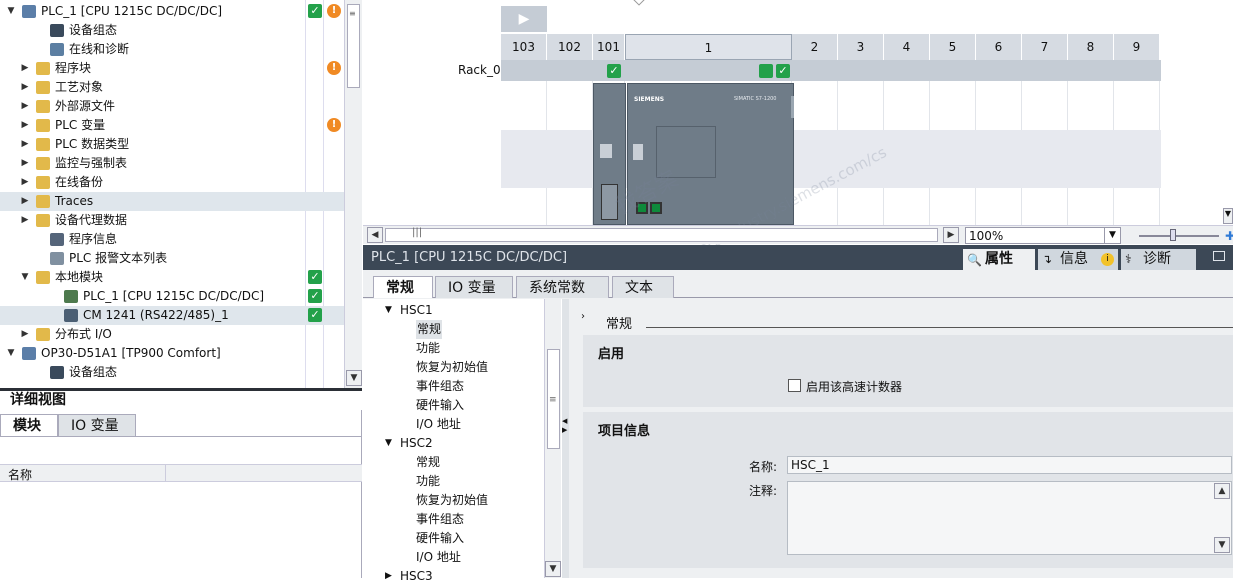 The height and width of the screenshot is (586, 1233). What do you see at coordinates (1229, 236) in the screenshot?
I see `zoom-fit-icon: ✚` at bounding box center [1229, 236].